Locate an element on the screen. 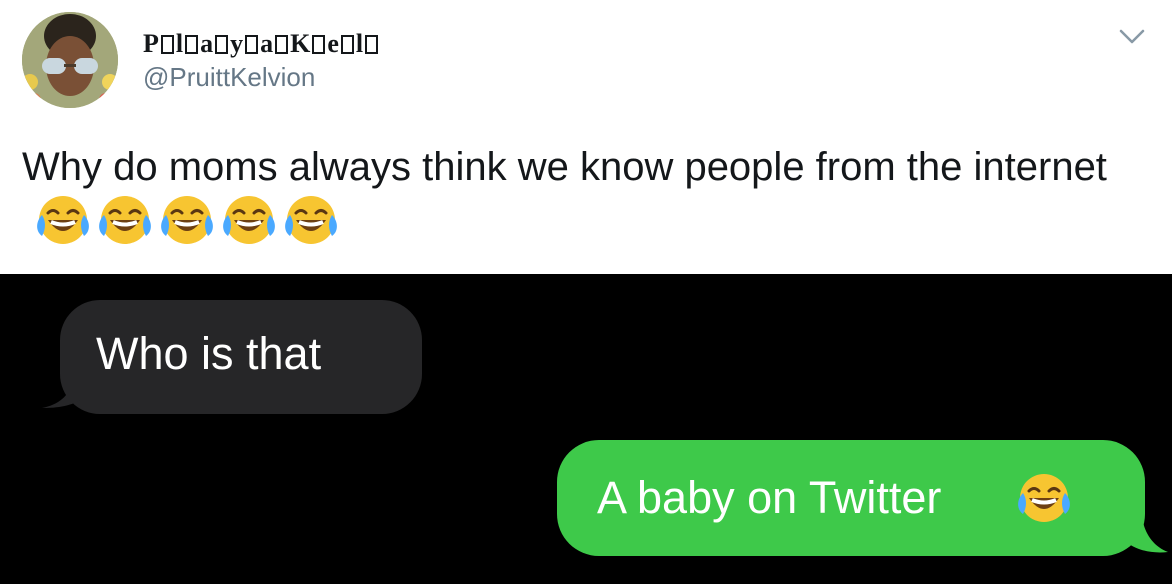  avatar-image is located at coordinates (70, 60).